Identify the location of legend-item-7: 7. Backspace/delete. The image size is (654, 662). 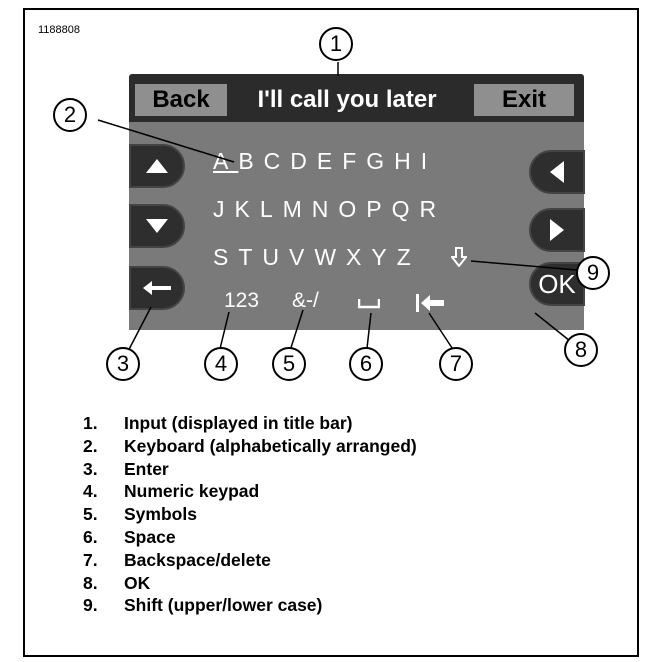
(177, 559).